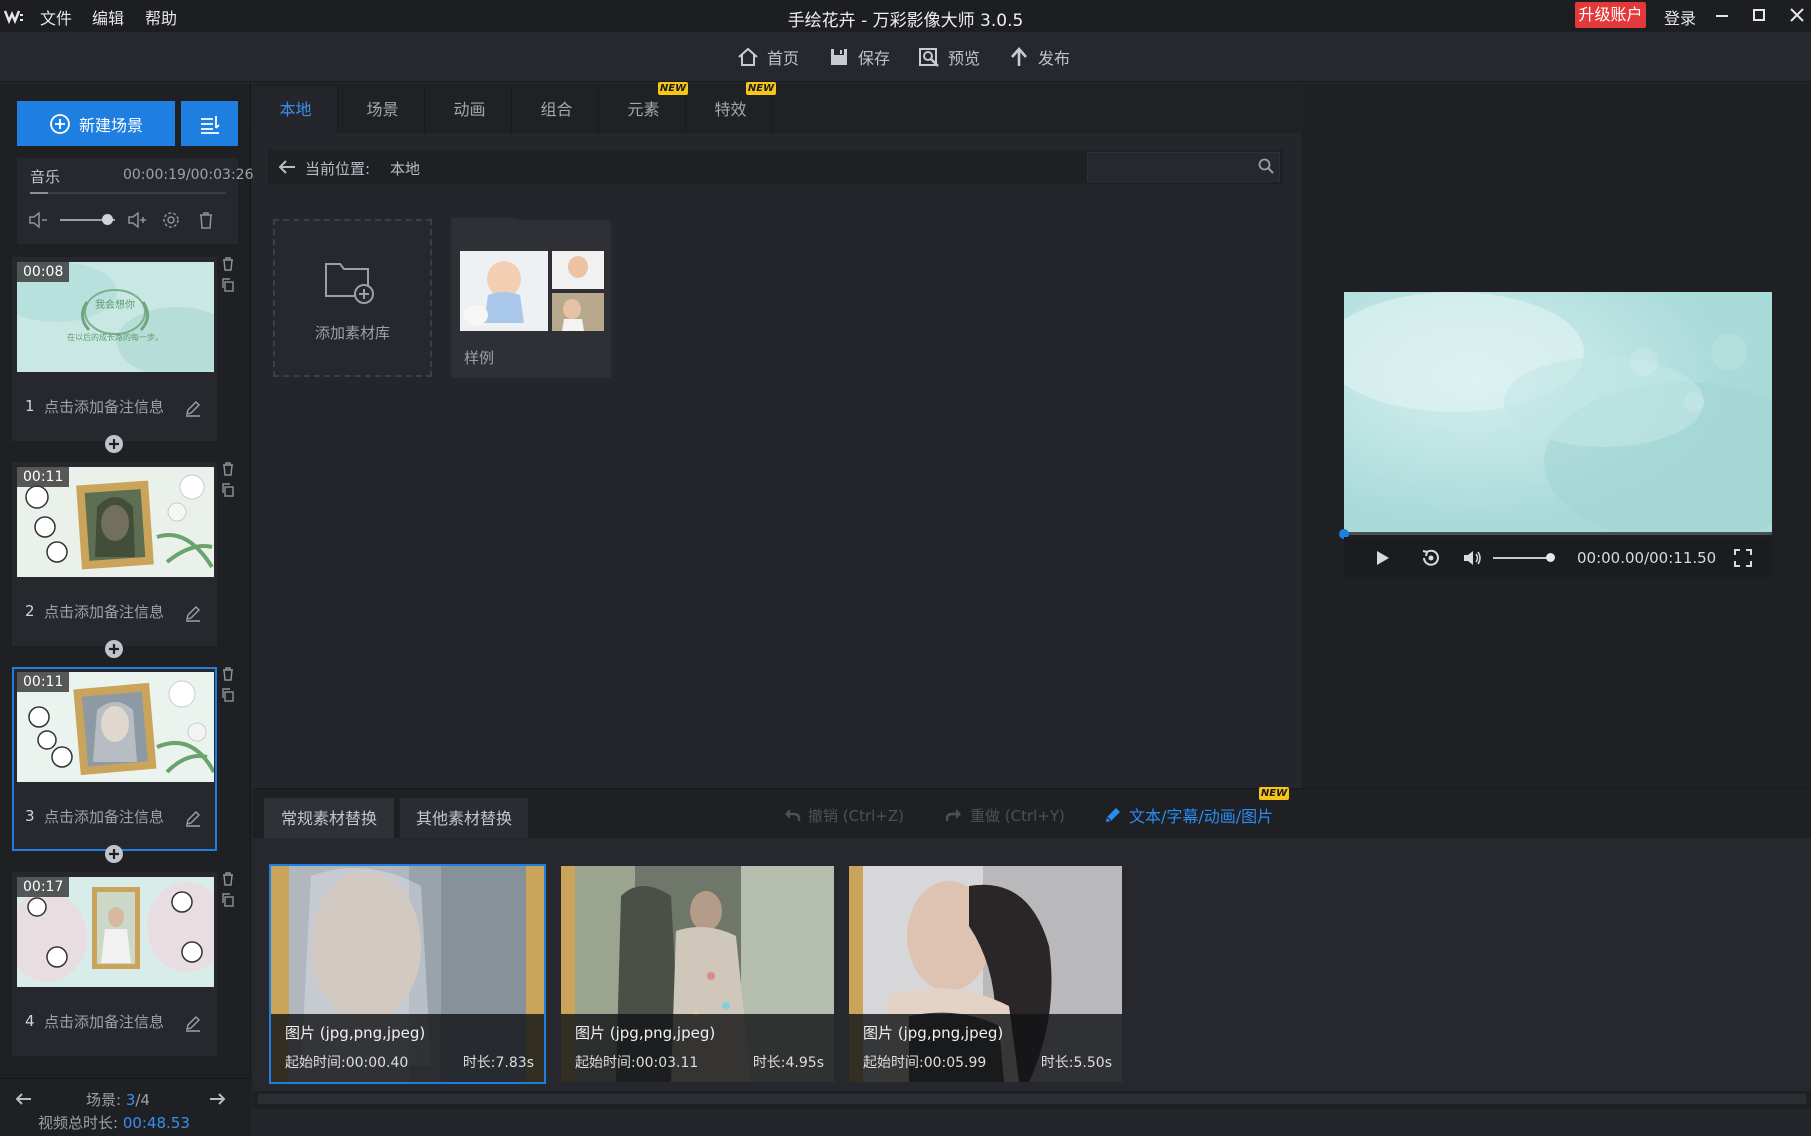 Image resolution: width=1811 pixels, height=1136 pixels. What do you see at coordinates (1201, 816) in the screenshot?
I see `text-link-label: 文本/字幕/动画/图片` at bounding box center [1201, 816].